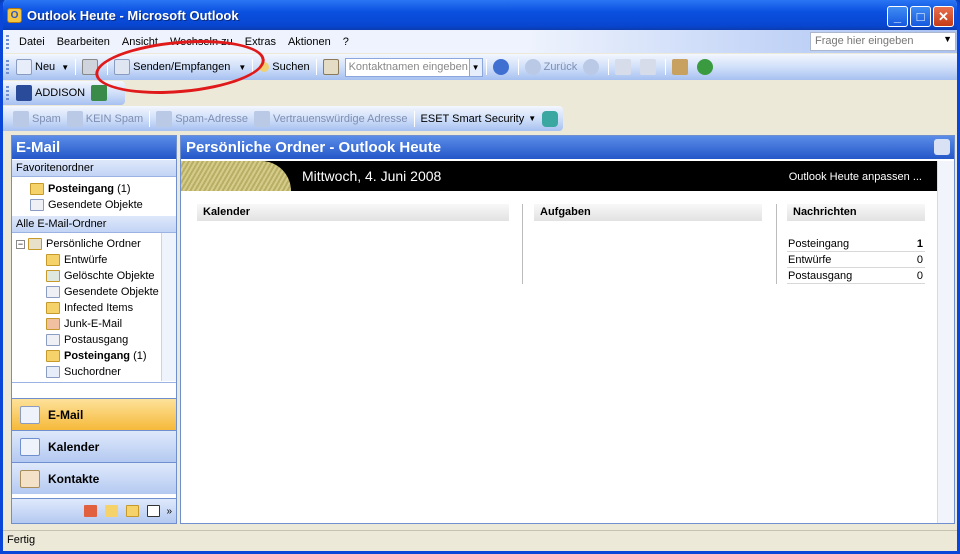  What do you see at coordinates (897, 16) in the screenshot?
I see `minimize-button: _` at bounding box center [897, 16].